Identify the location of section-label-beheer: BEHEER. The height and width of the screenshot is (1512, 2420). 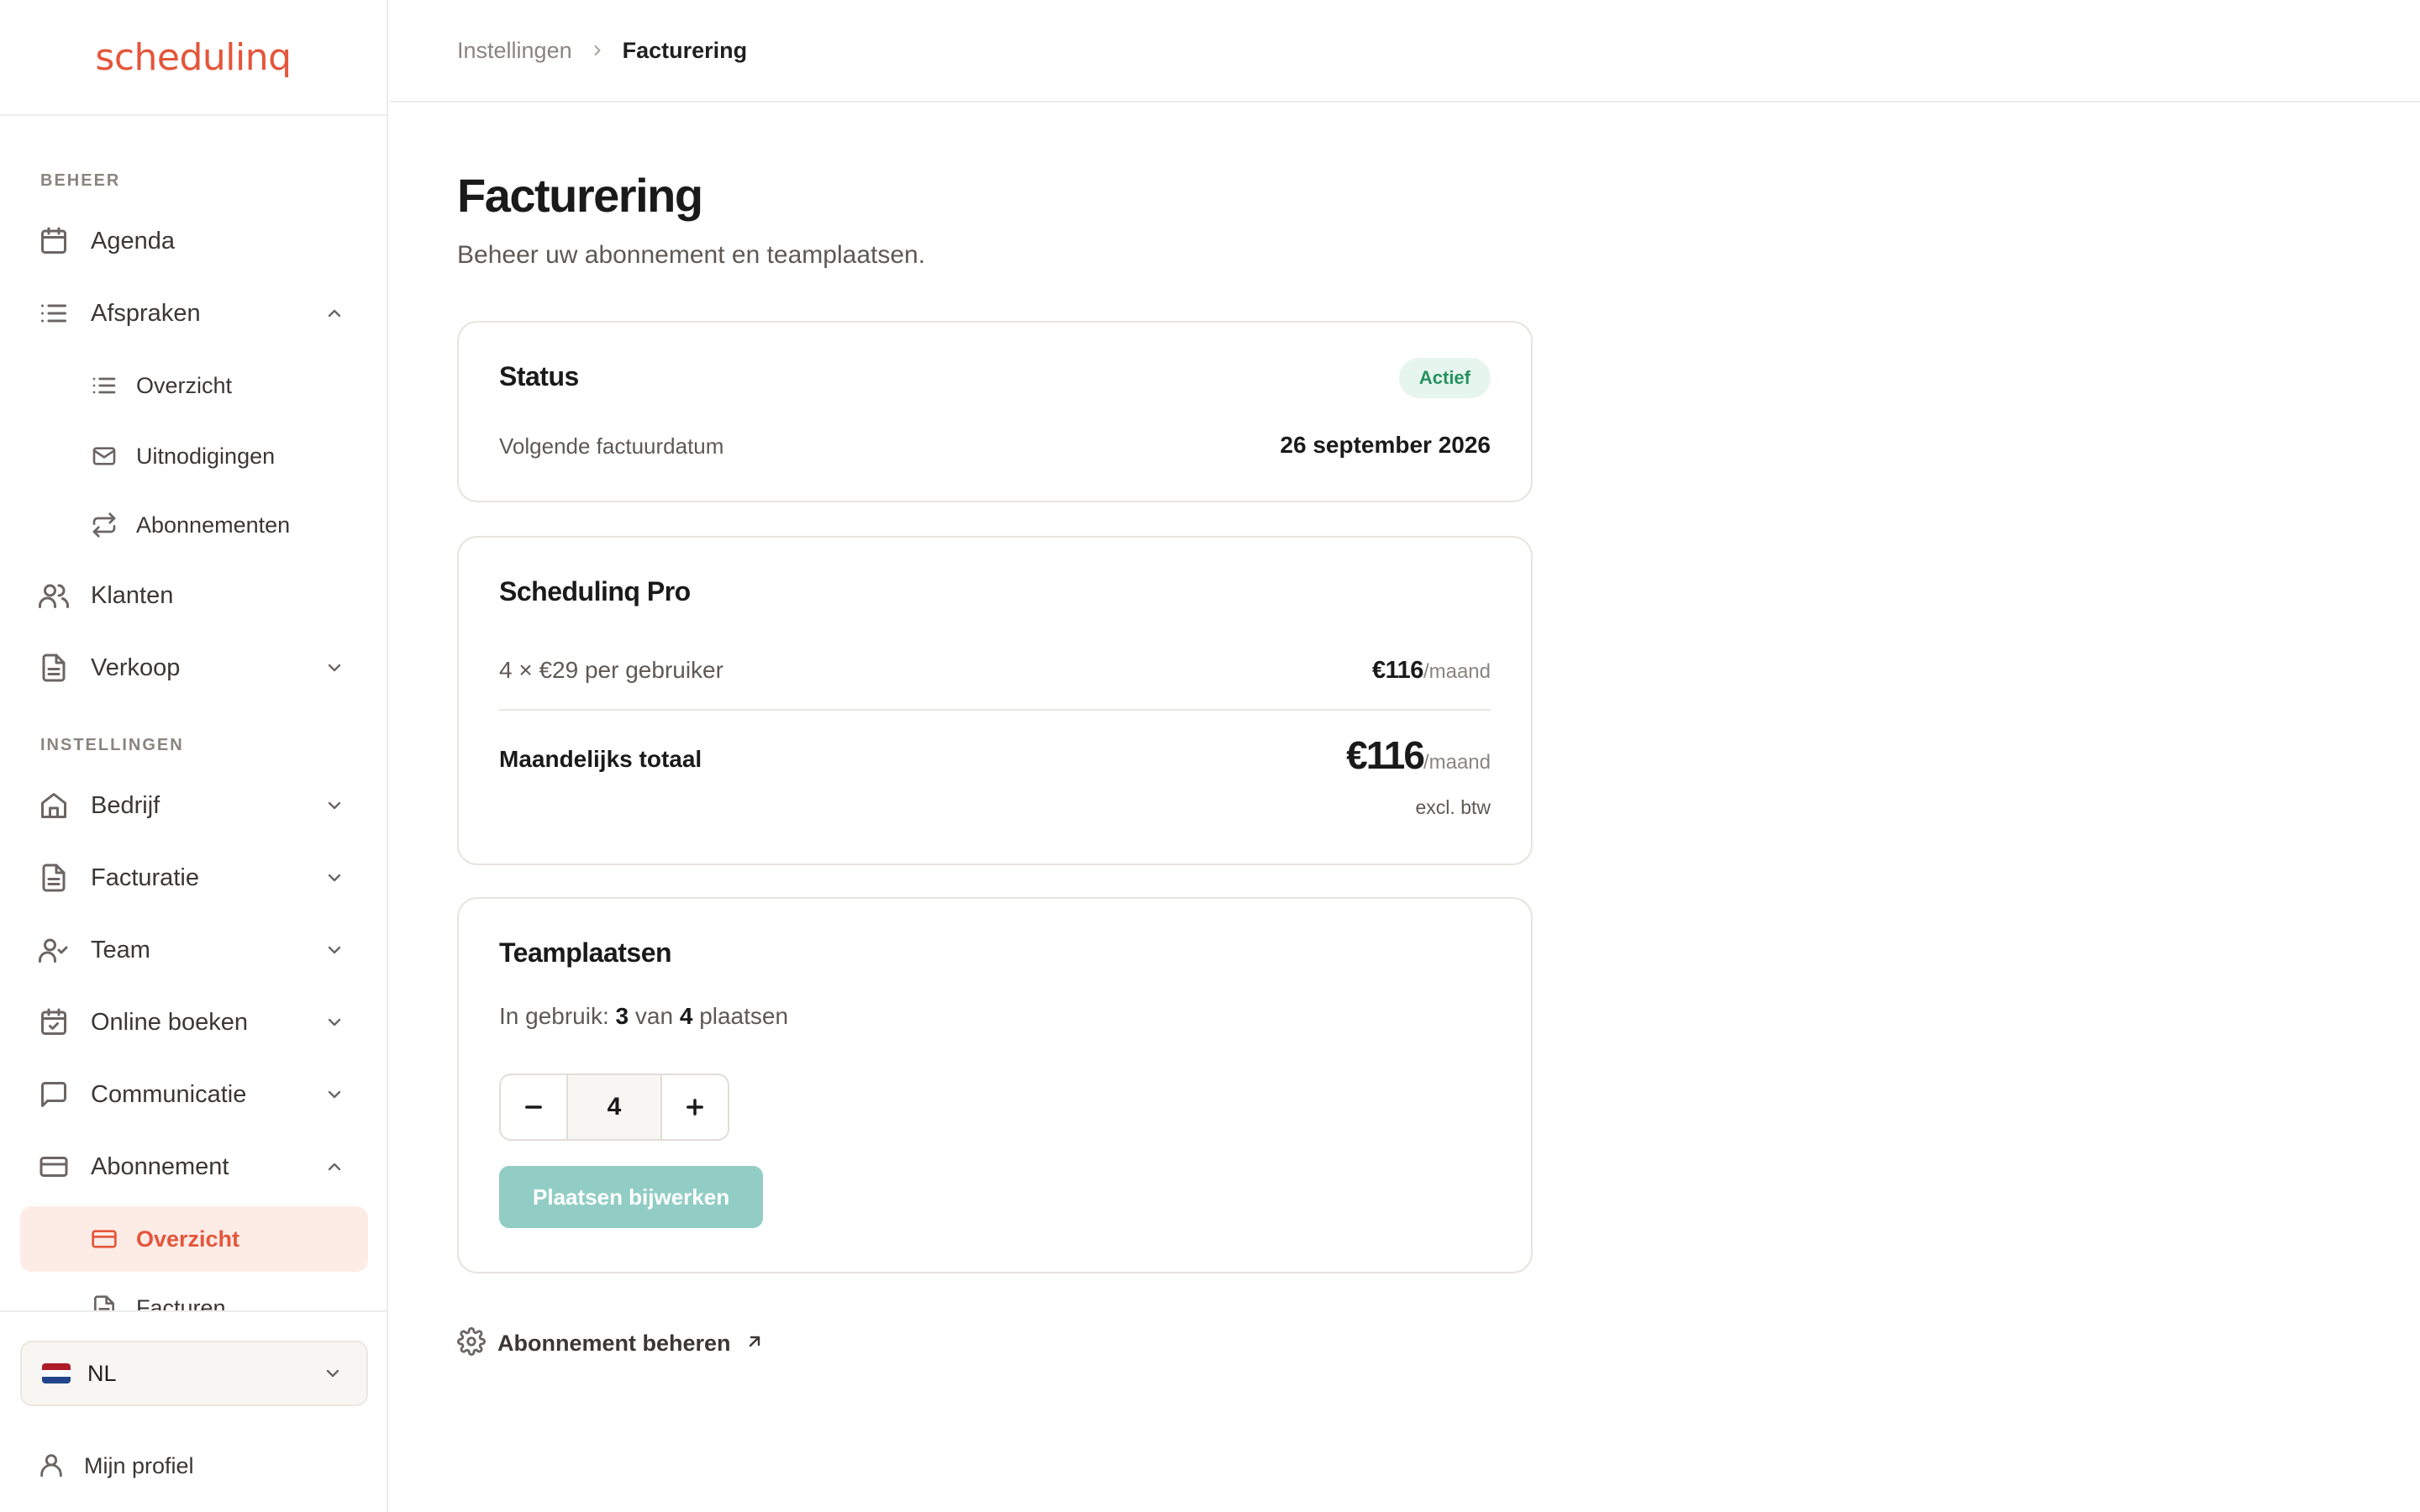
(80, 180).